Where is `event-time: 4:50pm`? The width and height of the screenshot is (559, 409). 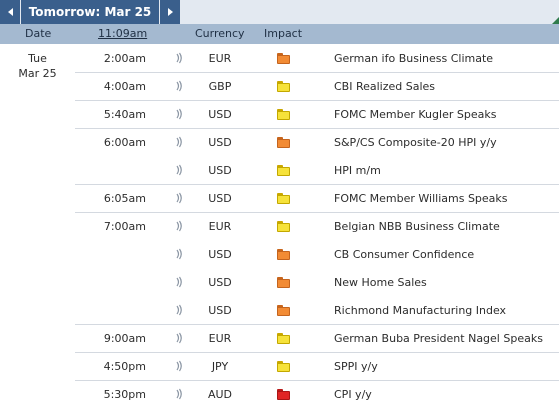
event-time: 4:50pm is located at coordinates (124, 366).